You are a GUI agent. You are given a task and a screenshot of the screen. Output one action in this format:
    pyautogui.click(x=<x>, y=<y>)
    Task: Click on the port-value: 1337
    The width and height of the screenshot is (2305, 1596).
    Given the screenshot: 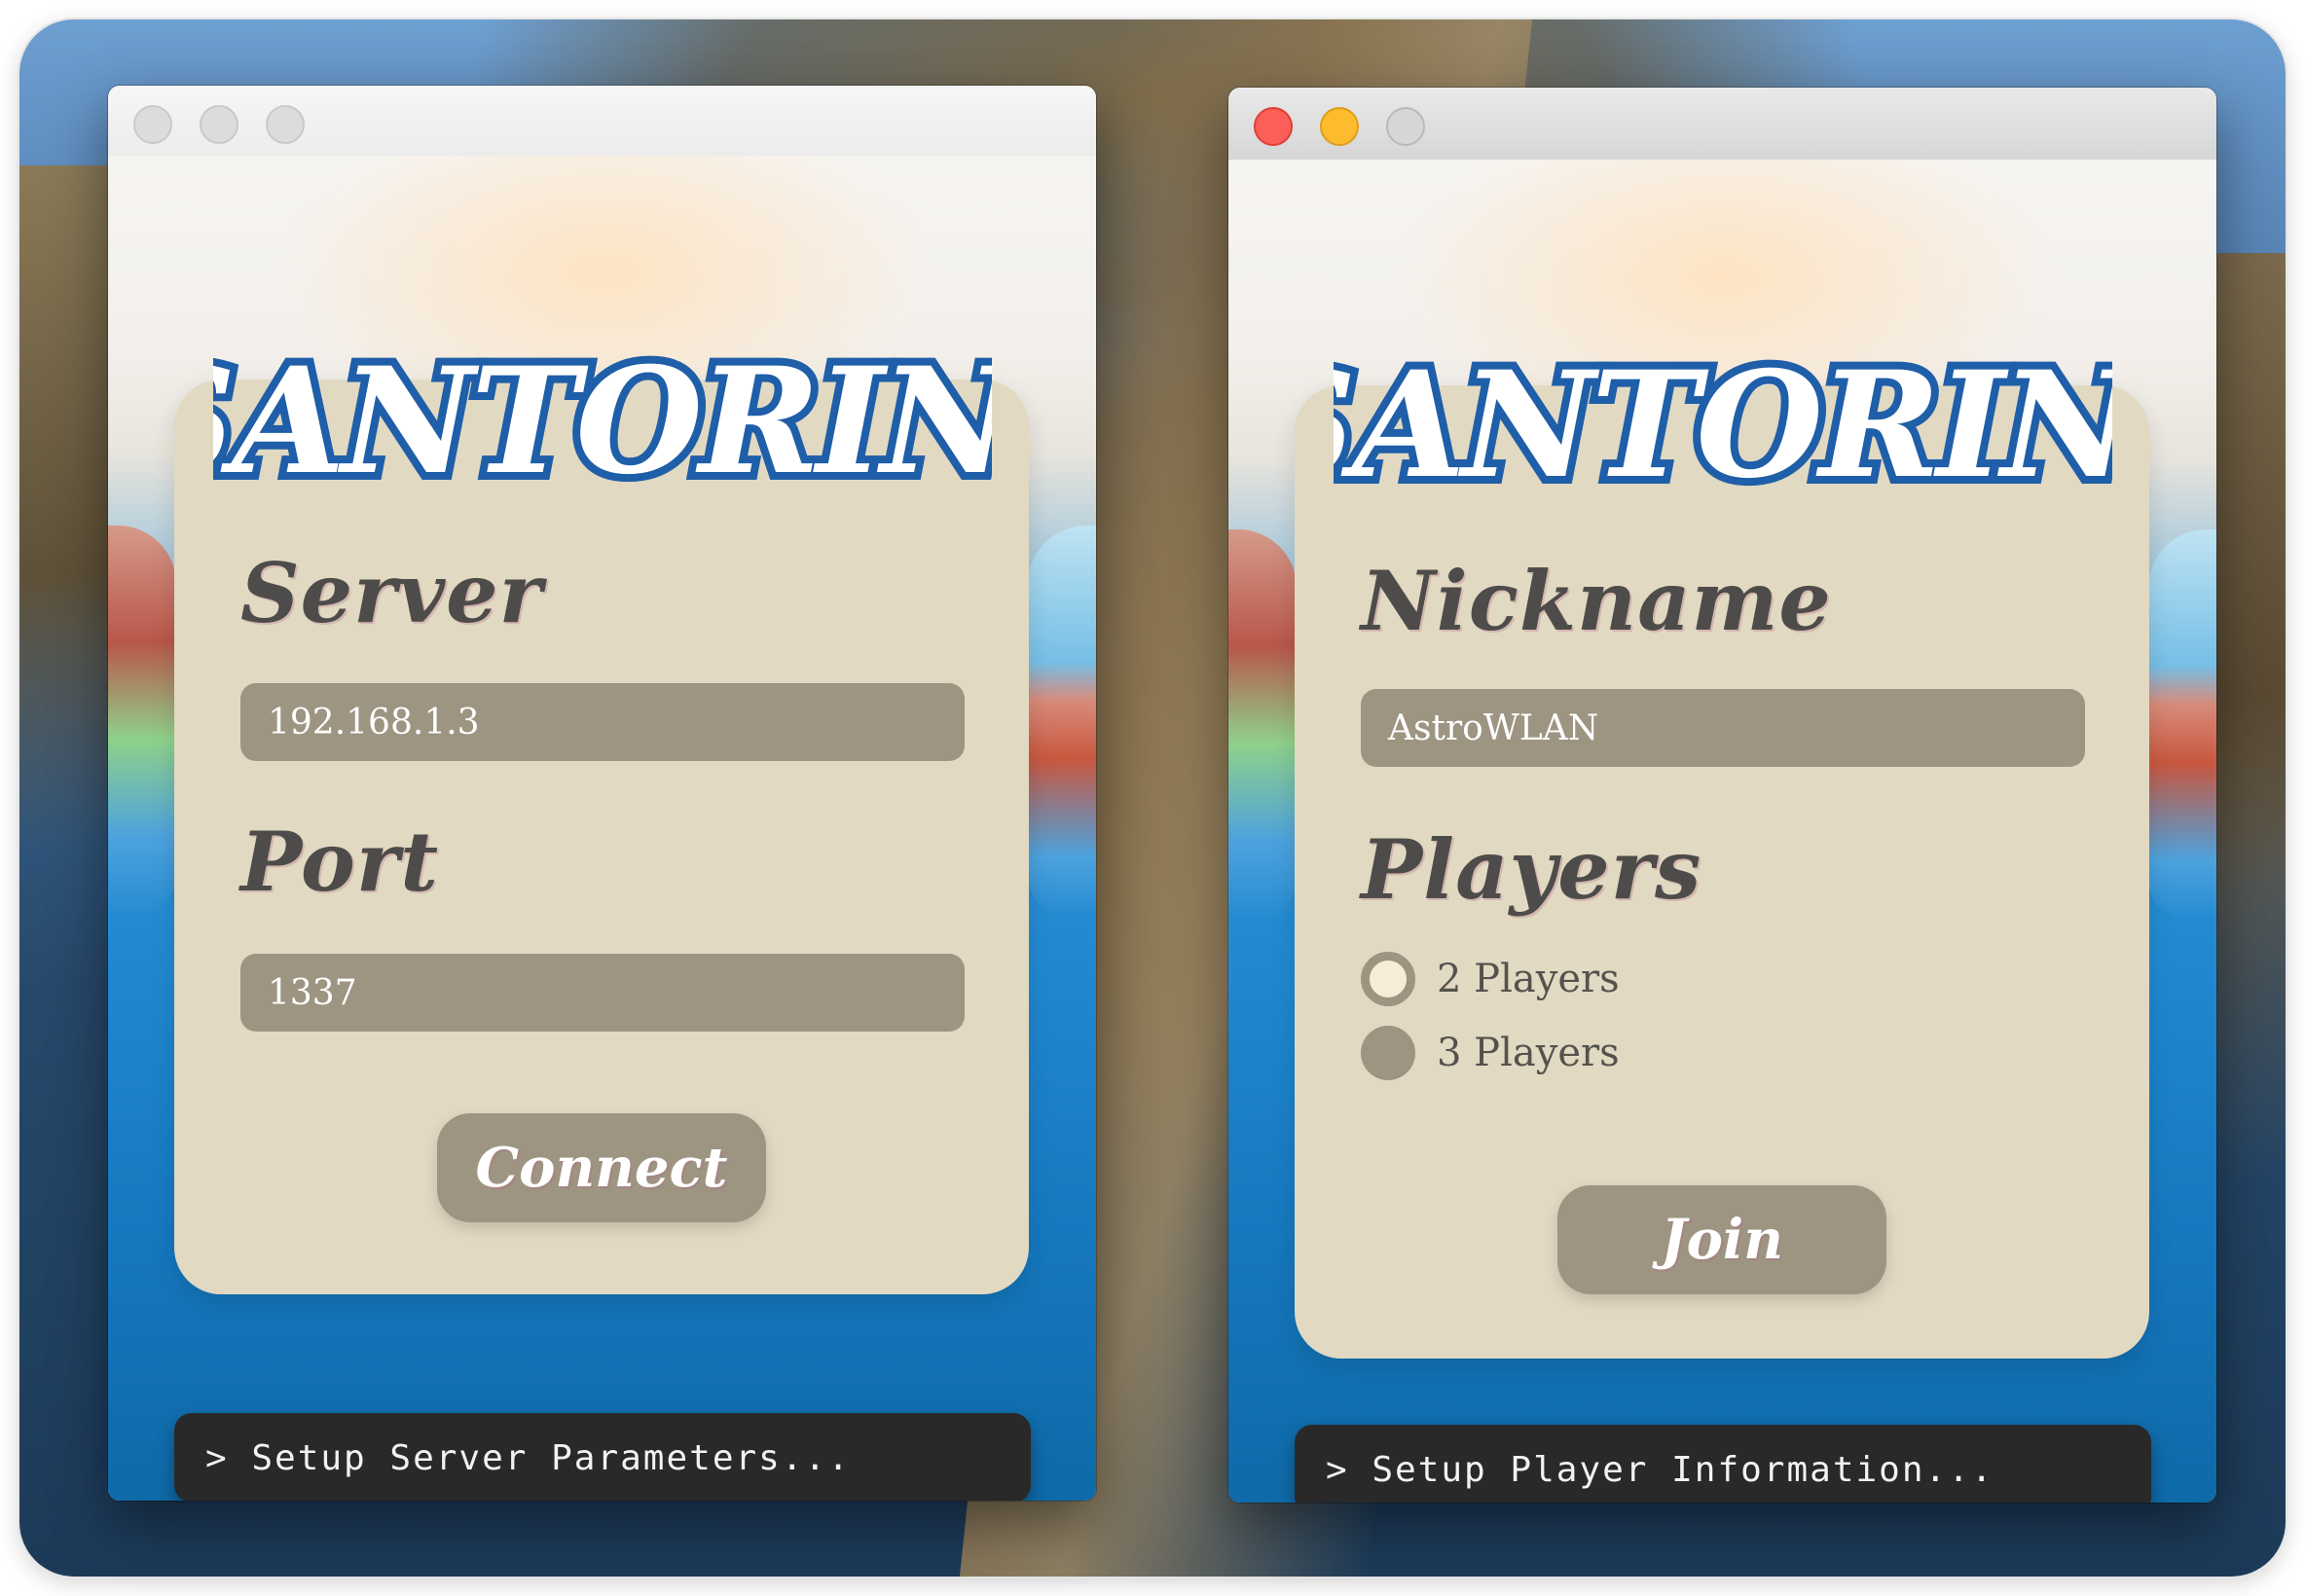 What is the action you would take?
    pyautogui.click(x=313, y=992)
    